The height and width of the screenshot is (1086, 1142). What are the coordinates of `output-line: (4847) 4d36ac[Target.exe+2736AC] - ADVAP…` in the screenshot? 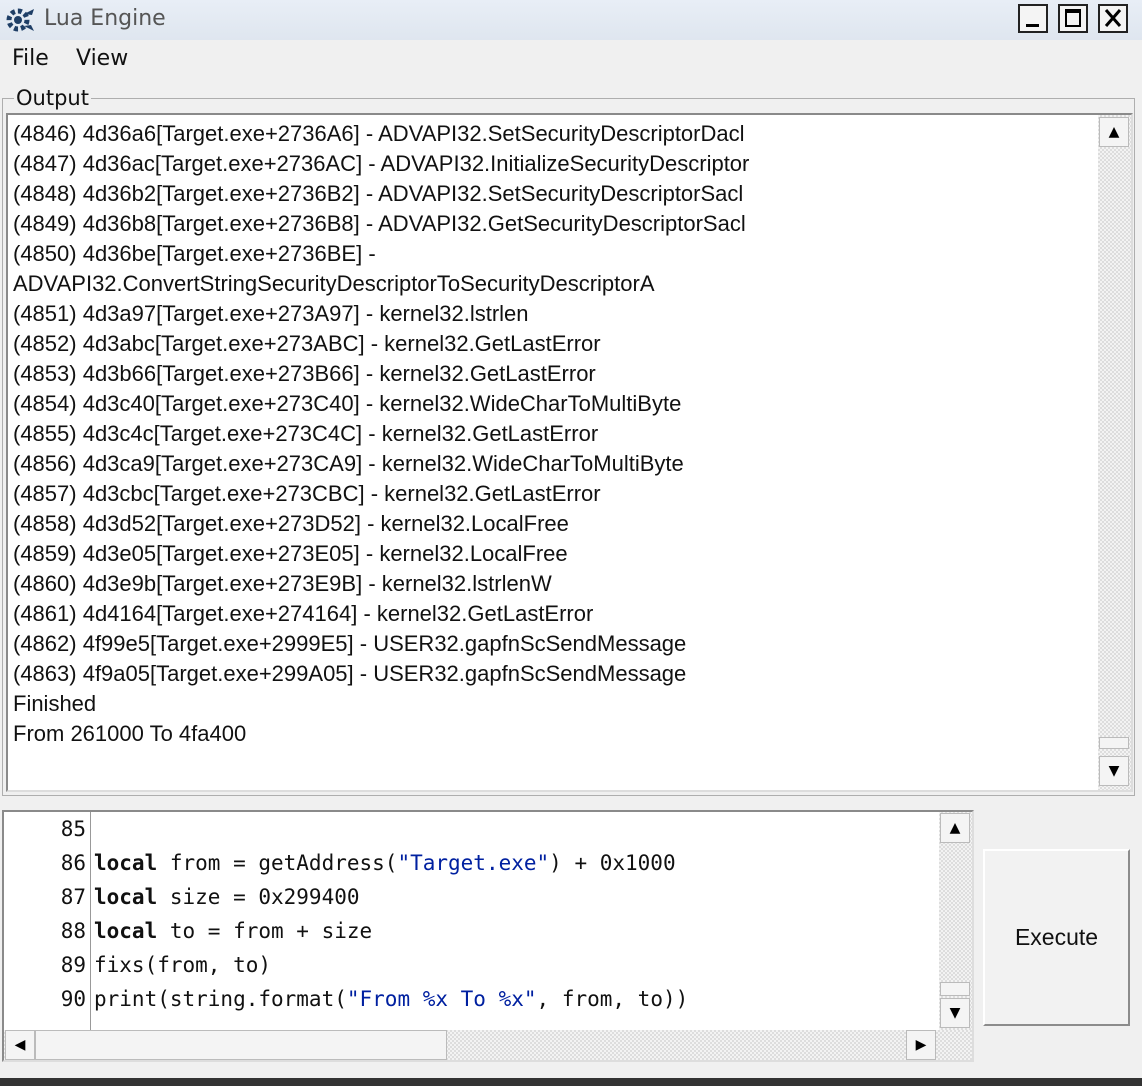 It's located at (381, 163).